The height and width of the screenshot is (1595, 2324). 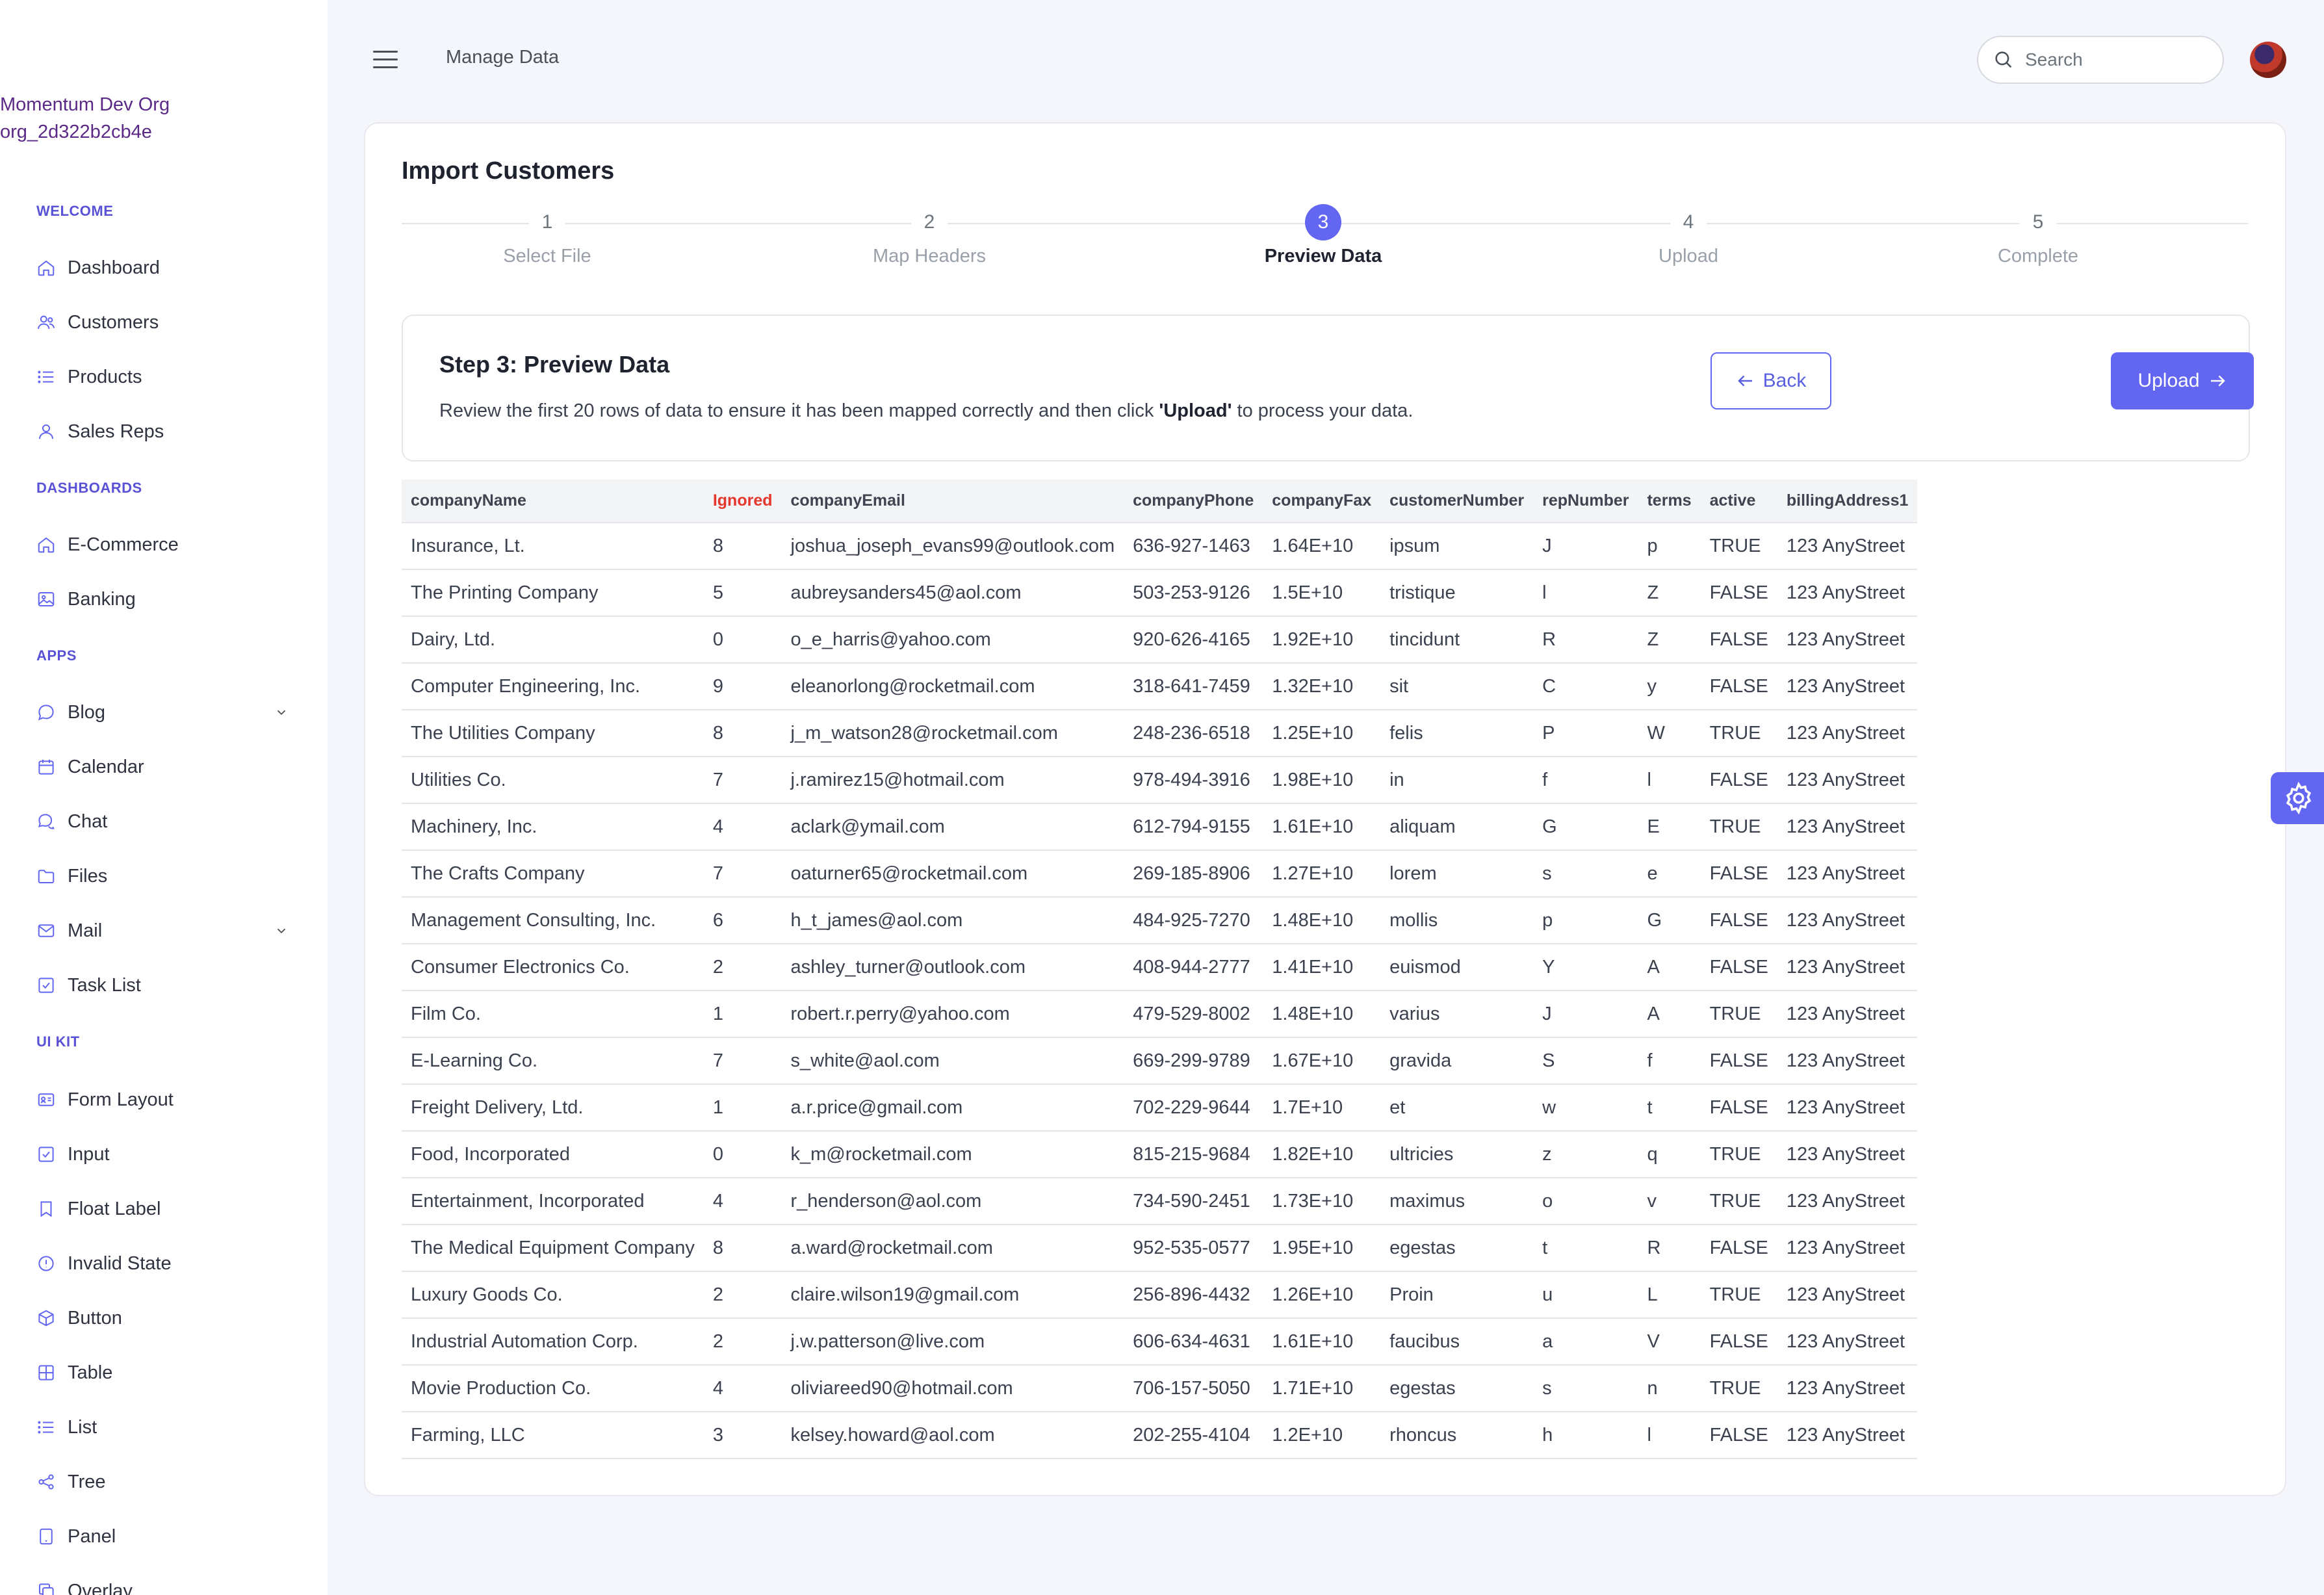 I want to click on image-icon, so click(x=46, y=599).